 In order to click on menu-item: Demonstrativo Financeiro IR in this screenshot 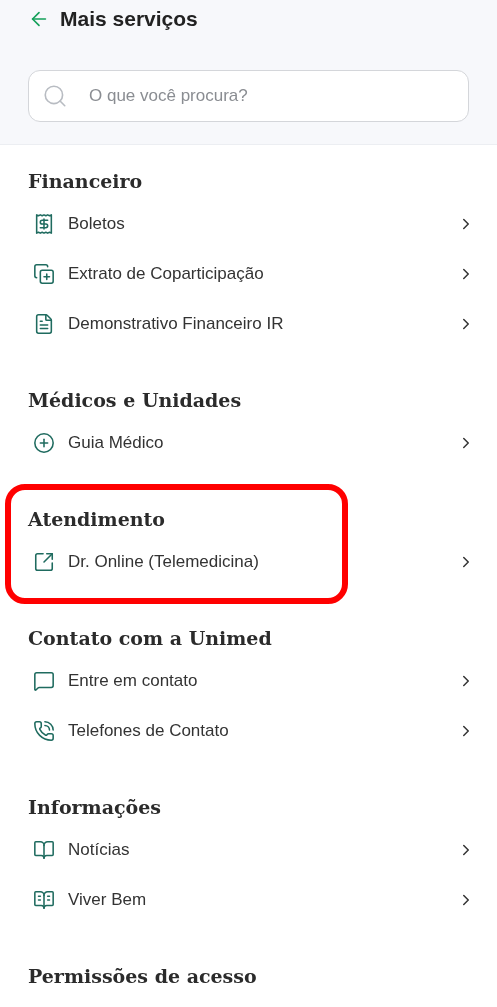, I will do `click(248, 324)`.